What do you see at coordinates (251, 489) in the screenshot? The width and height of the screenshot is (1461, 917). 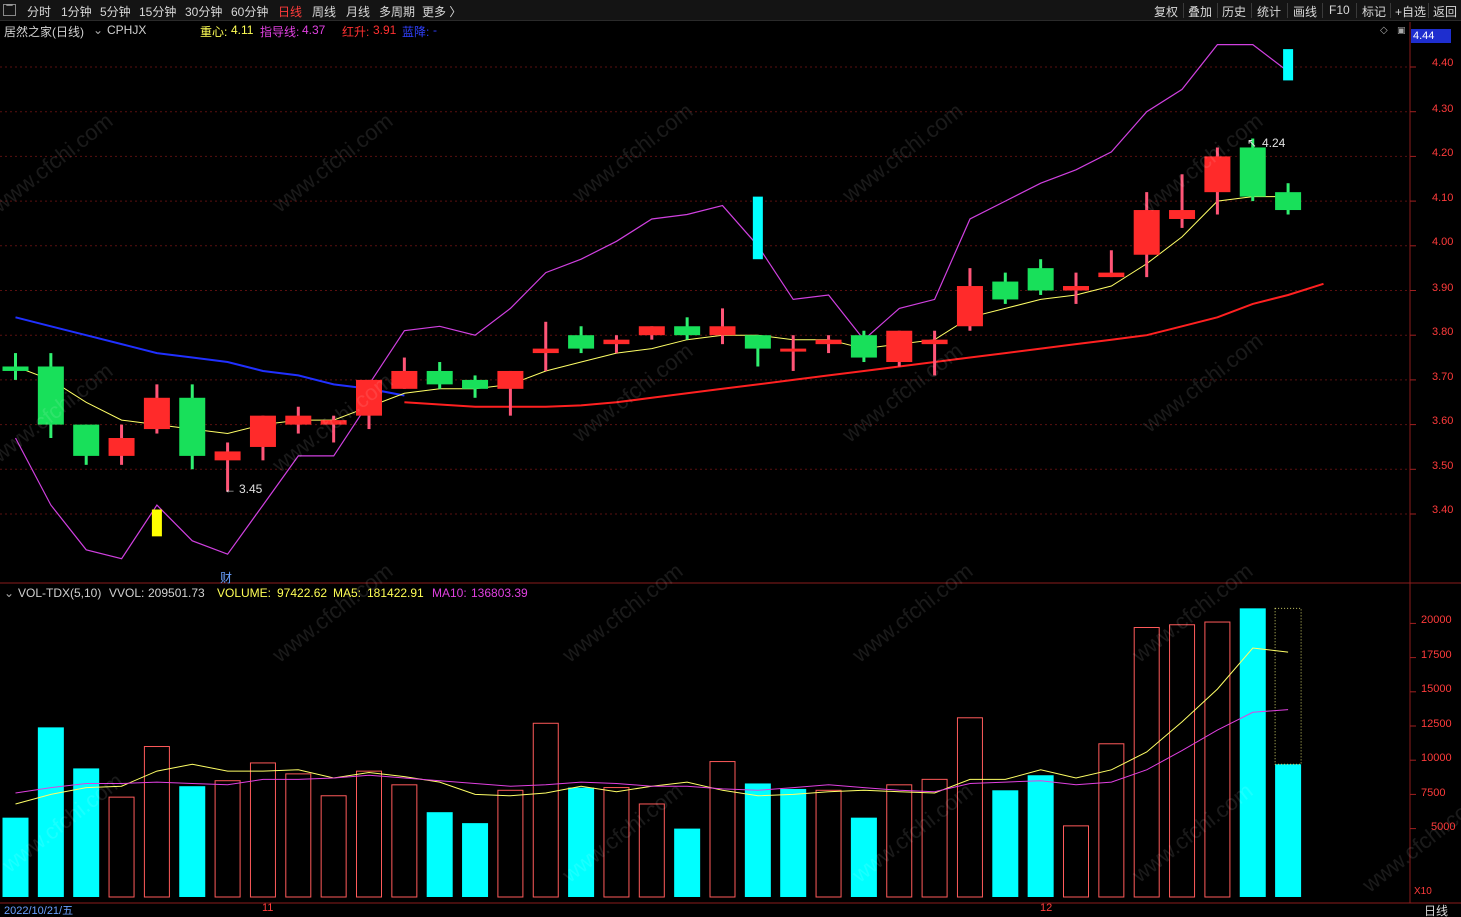 I see `low-annotation: 3.45` at bounding box center [251, 489].